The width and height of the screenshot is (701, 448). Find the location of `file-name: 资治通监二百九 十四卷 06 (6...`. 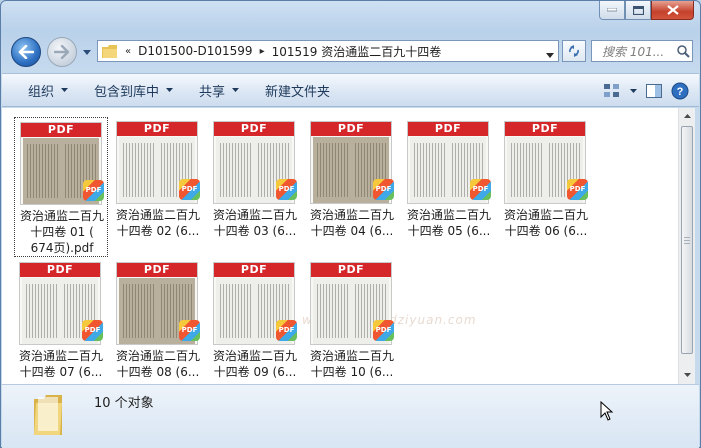

file-name: 资治通监二百九 十四卷 06 (6... is located at coordinates (546, 223).